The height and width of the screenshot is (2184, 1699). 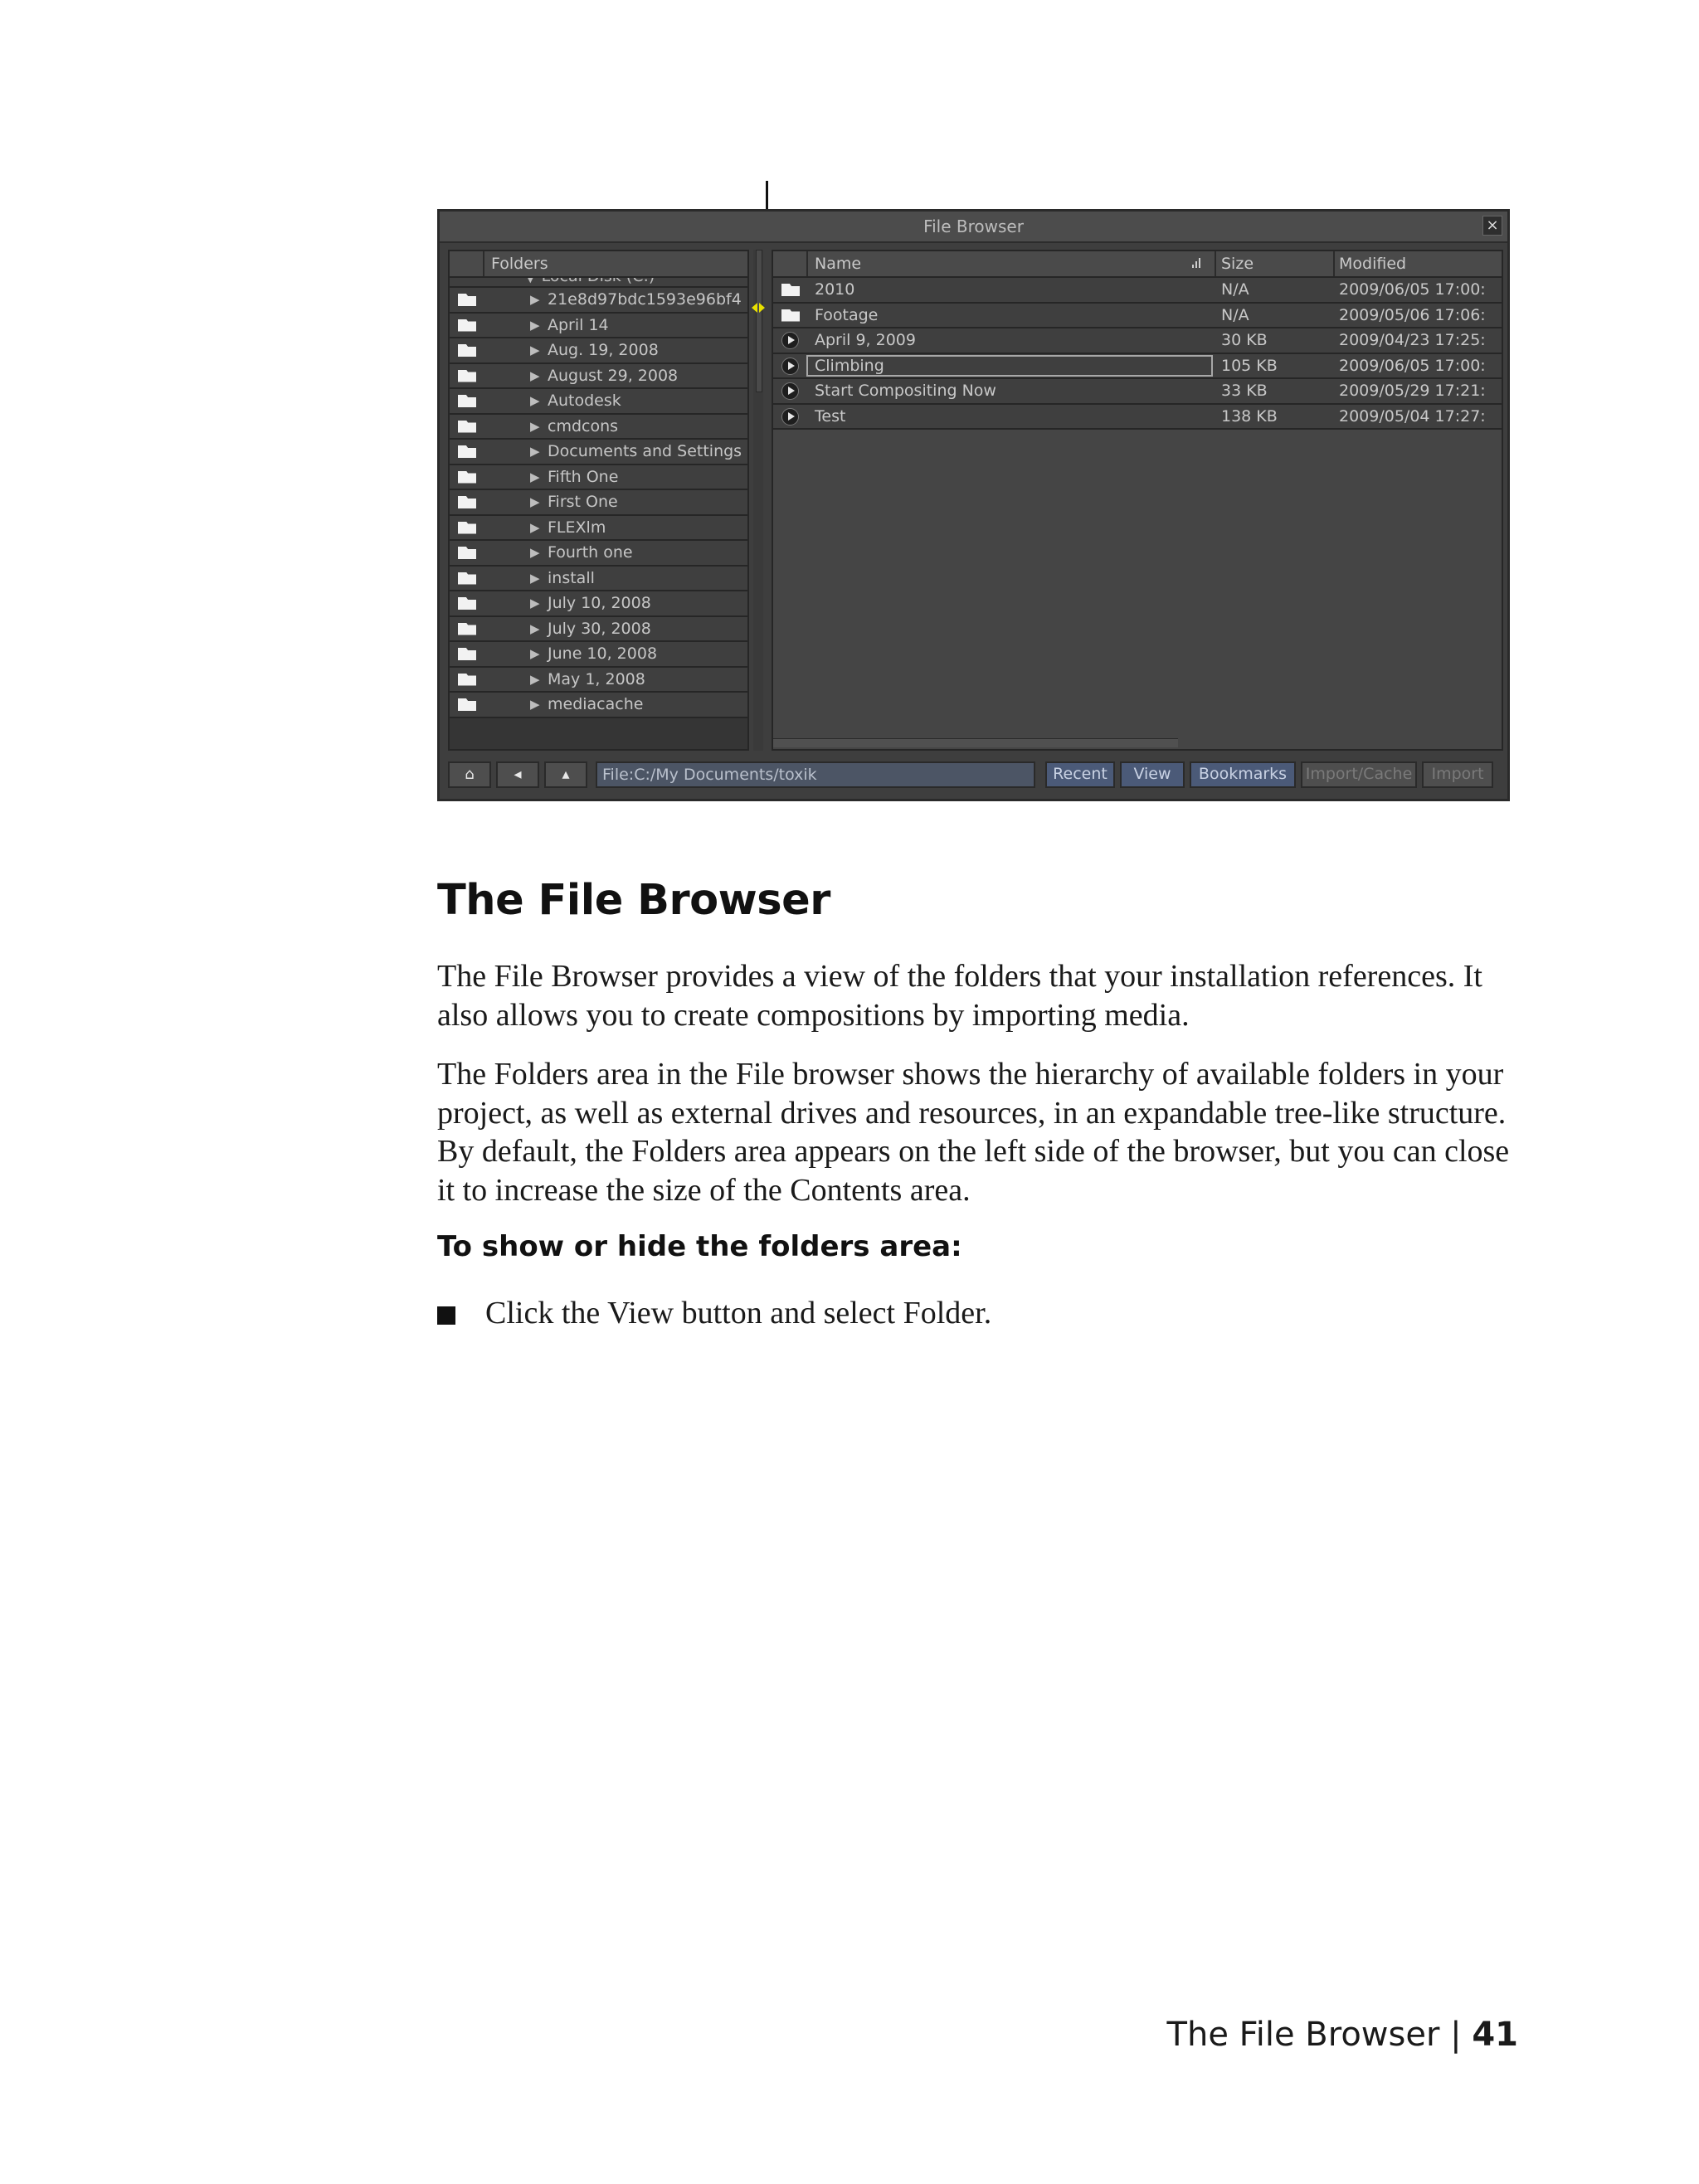 I want to click on folder-tree-label: Documents and Settings, so click(x=645, y=451).